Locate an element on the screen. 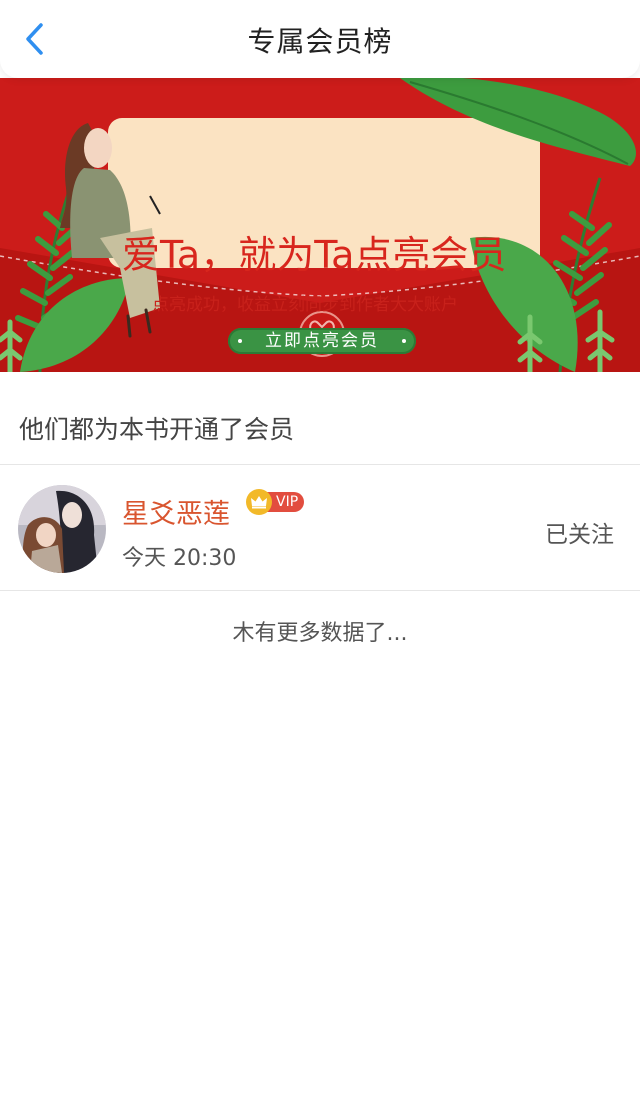 The width and height of the screenshot is (640, 1100). avatar-image is located at coordinates (62, 529).